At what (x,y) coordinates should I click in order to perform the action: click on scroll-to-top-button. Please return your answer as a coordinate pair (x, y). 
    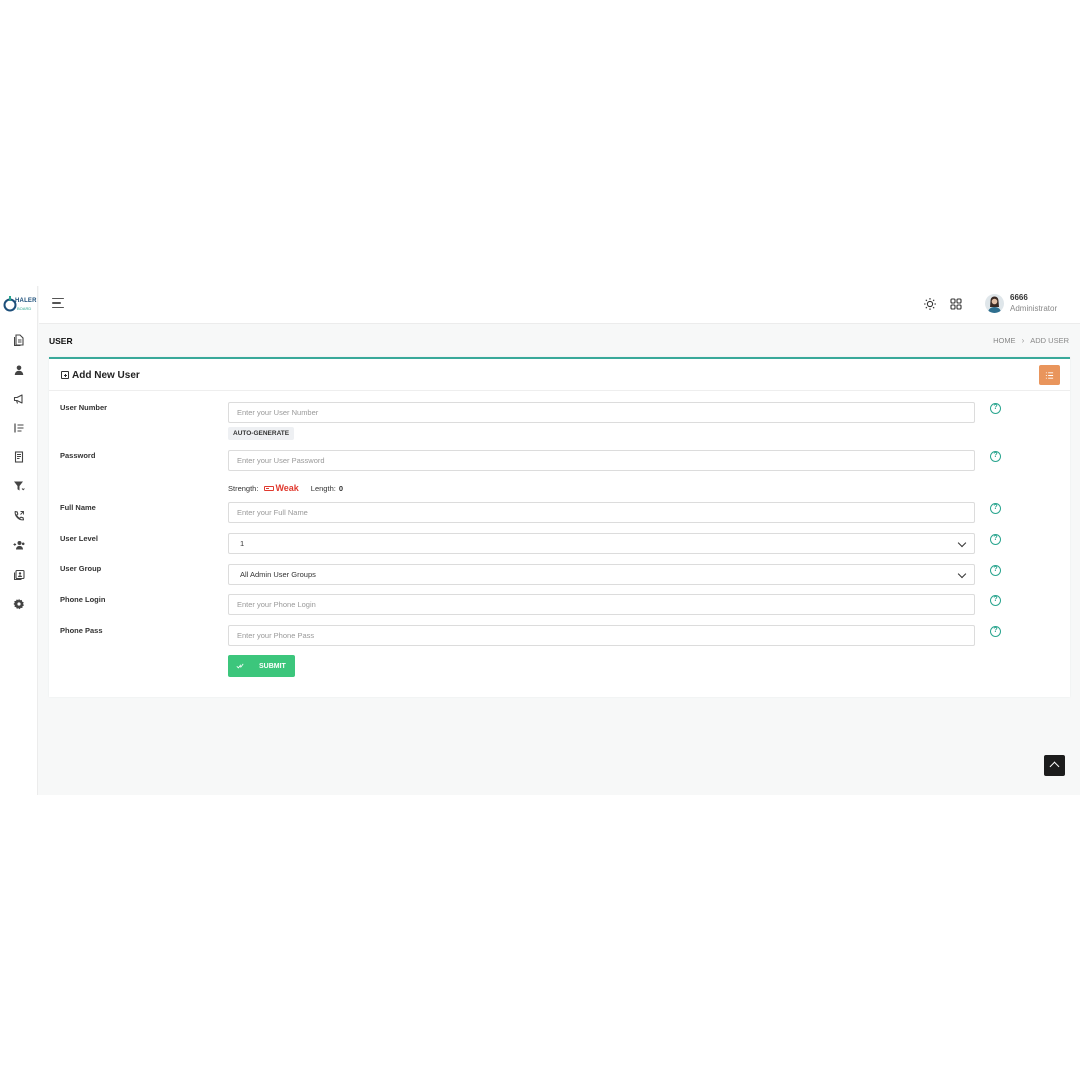
    Looking at the image, I should click on (1054, 765).